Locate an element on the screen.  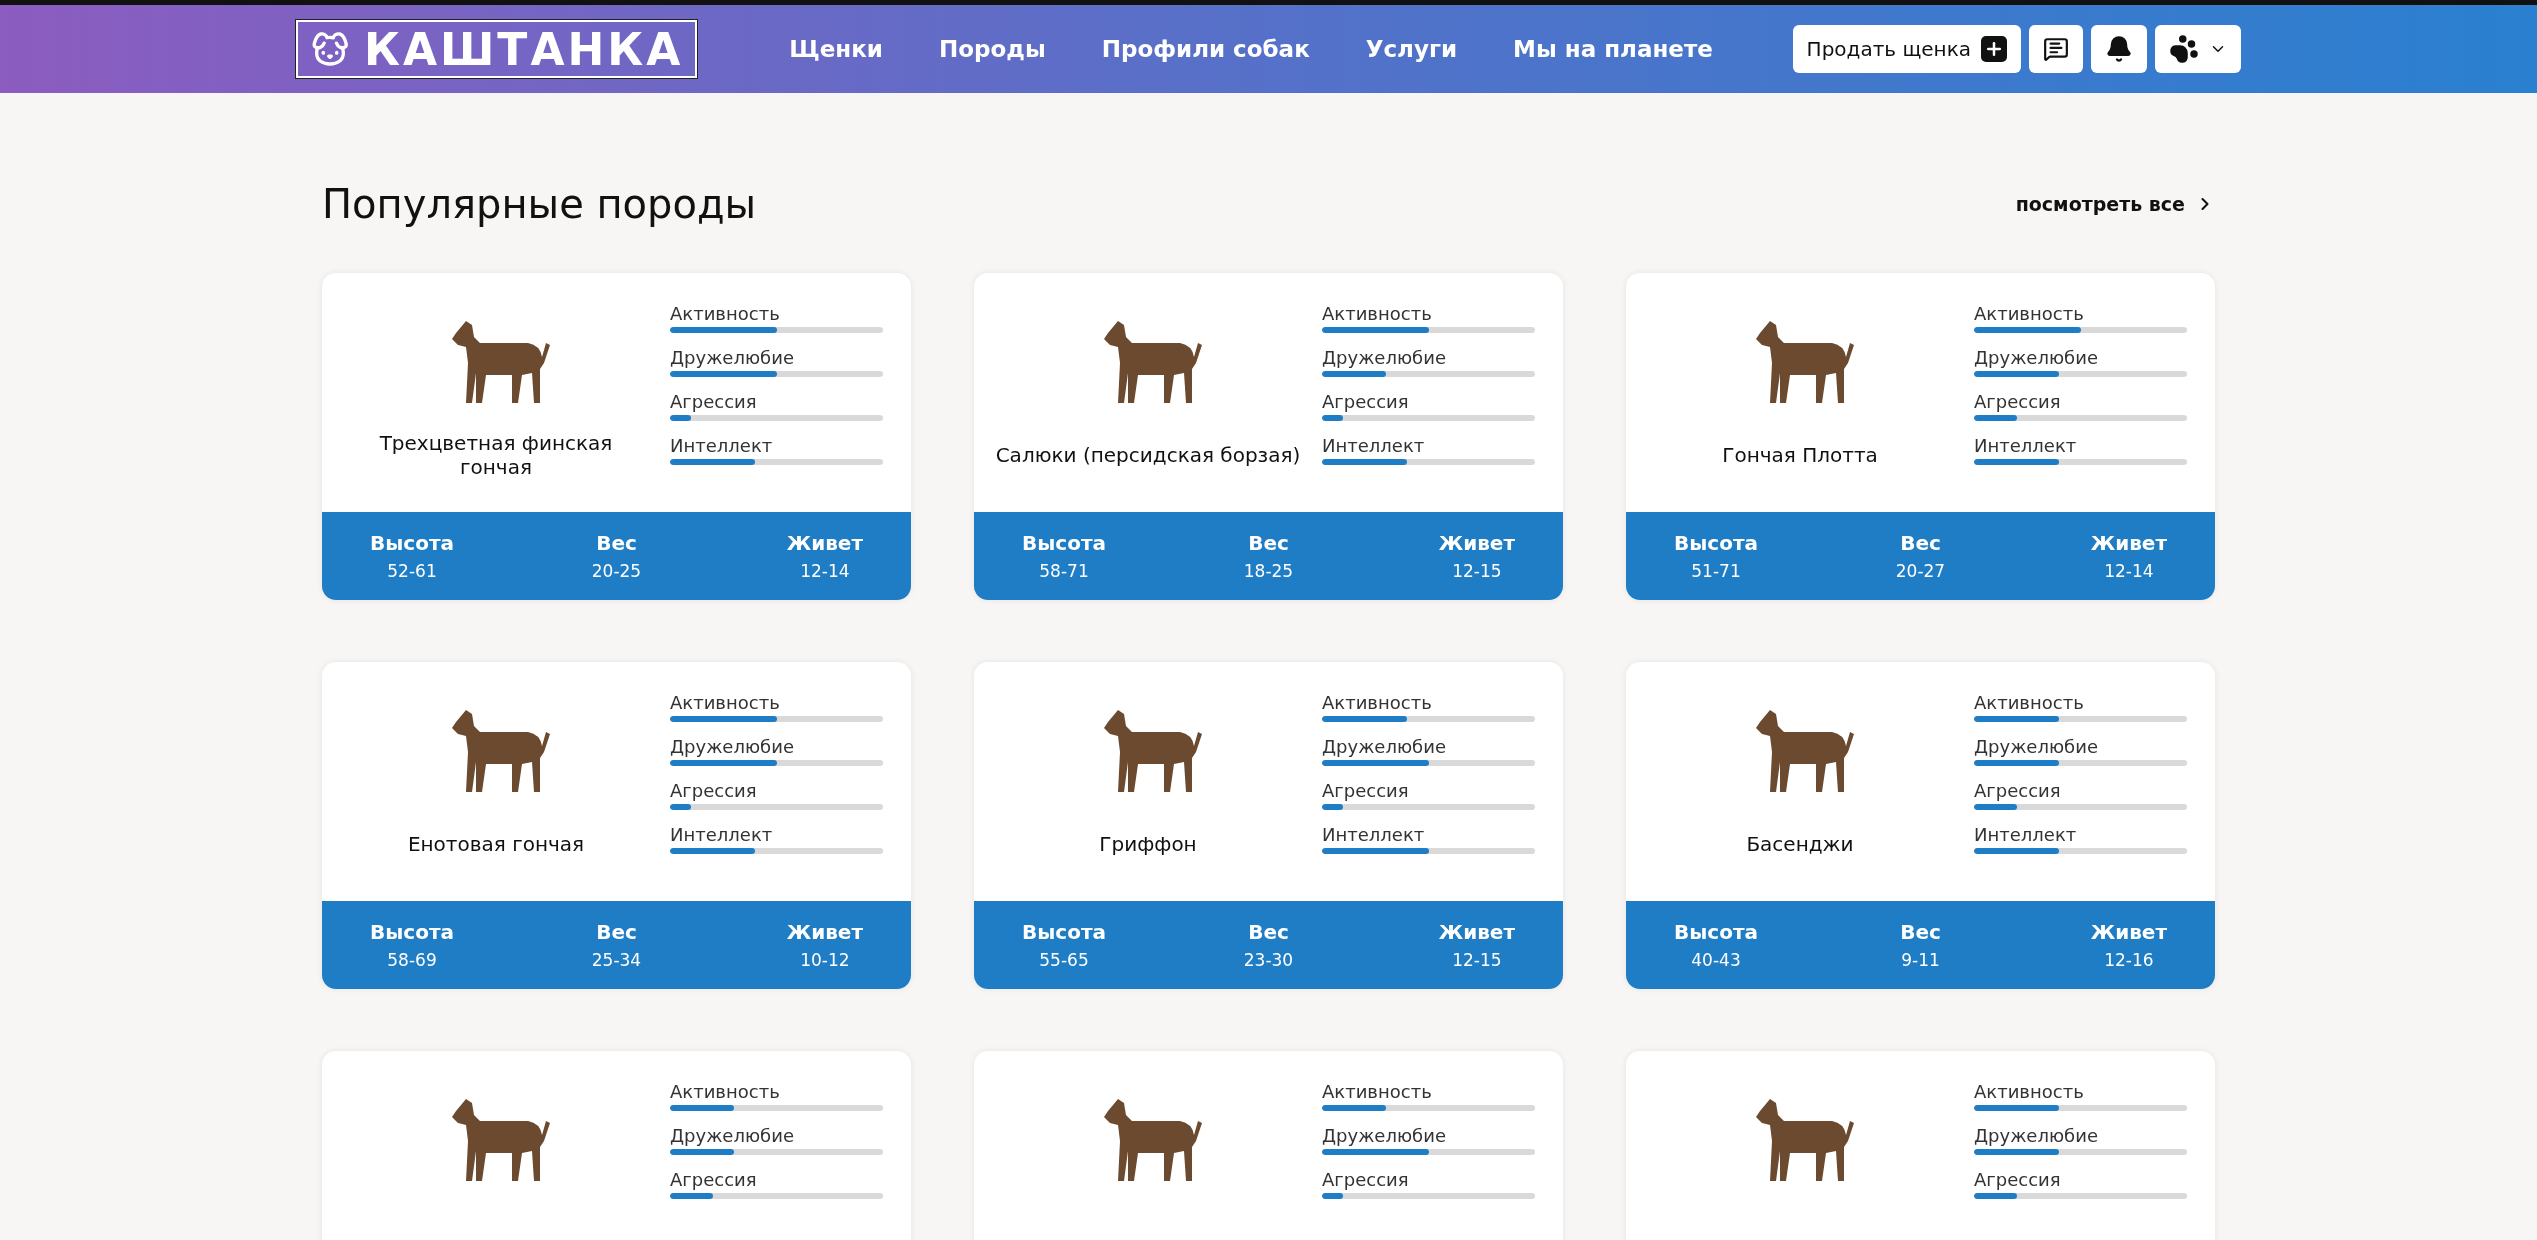
fact-value: 18-25 is located at coordinates (1268, 571).